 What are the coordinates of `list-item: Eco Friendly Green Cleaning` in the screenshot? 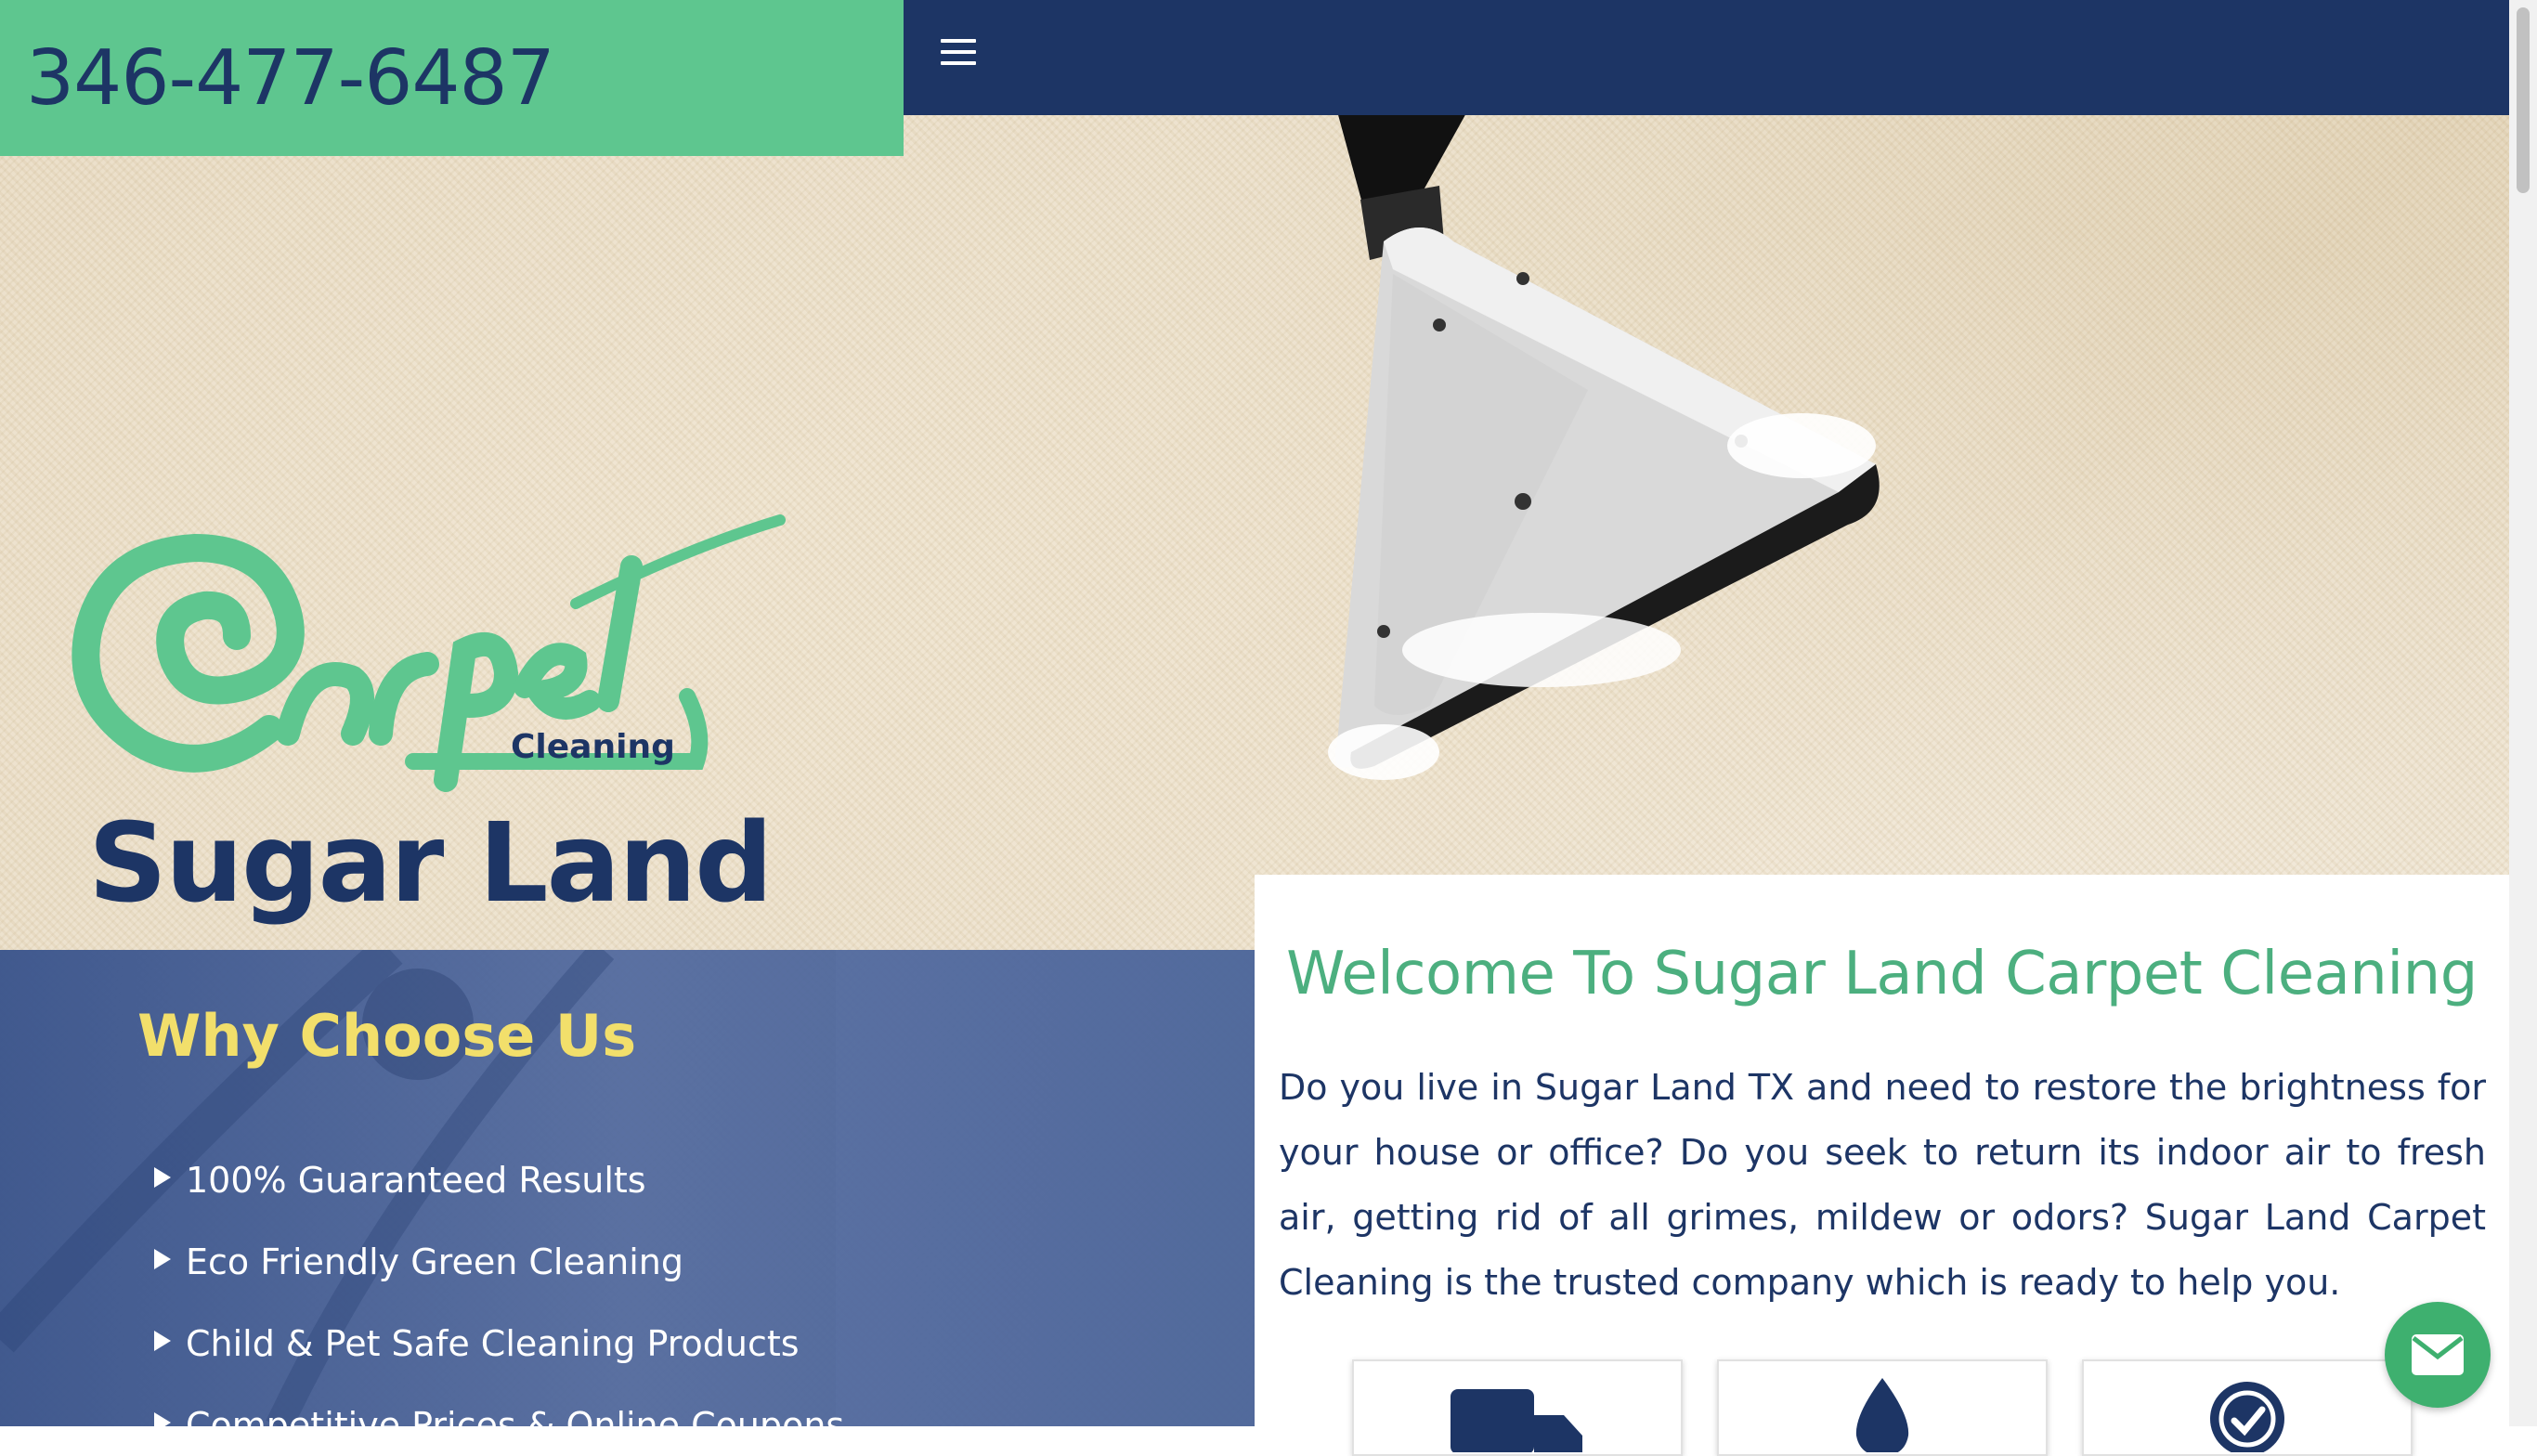 It's located at (499, 1282).